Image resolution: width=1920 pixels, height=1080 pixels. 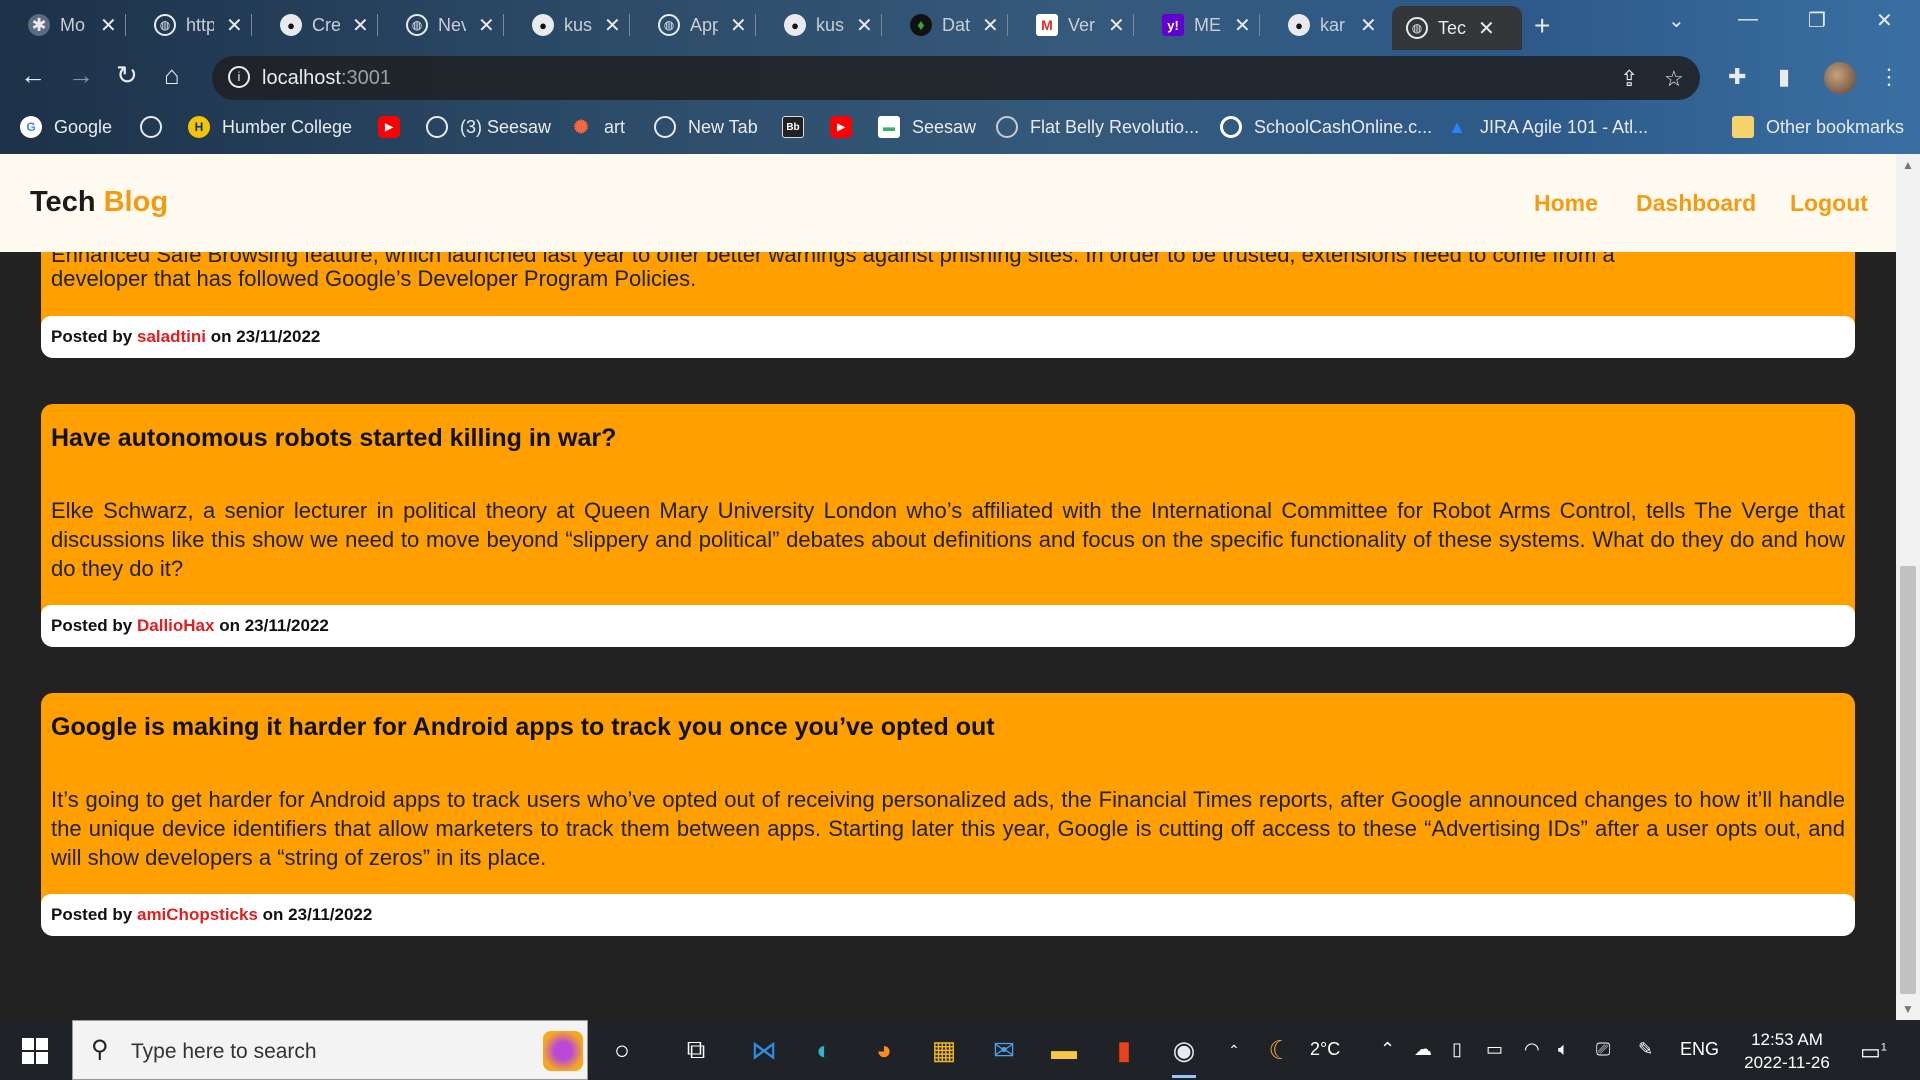 What do you see at coordinates (1629, 79) in the screenshot?
I see `share-icon: ⇪` at bounding box center [1629, 79].